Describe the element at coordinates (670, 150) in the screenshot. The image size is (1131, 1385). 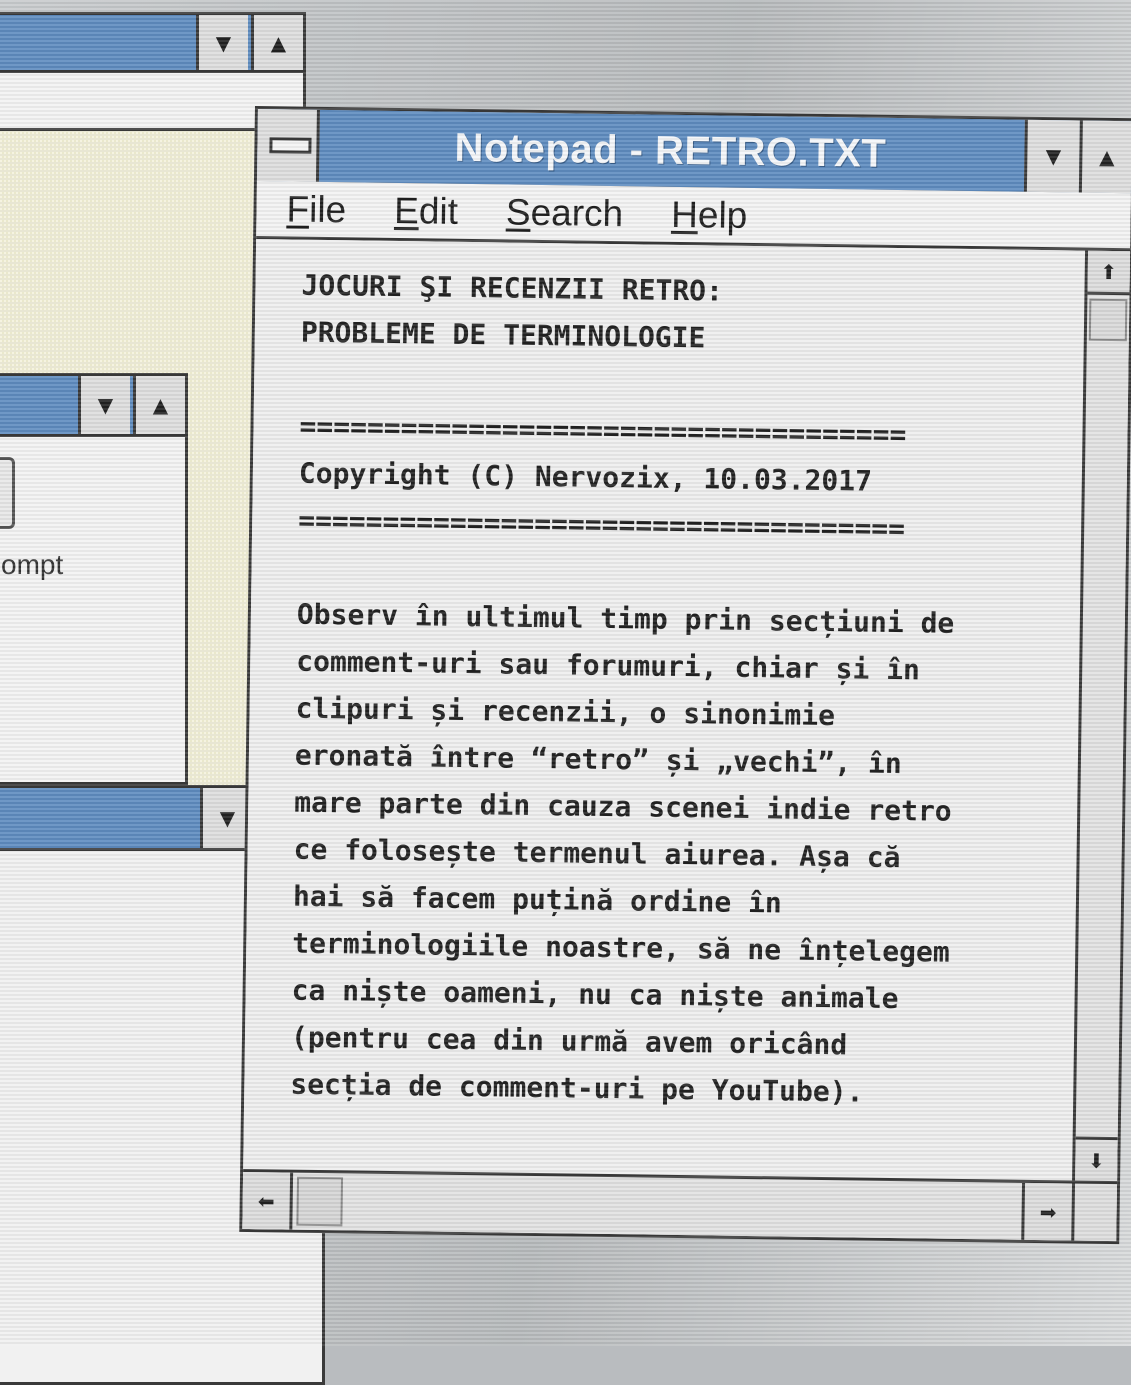
I see `window-title: Notepad - RETRO.TXT` at that location.